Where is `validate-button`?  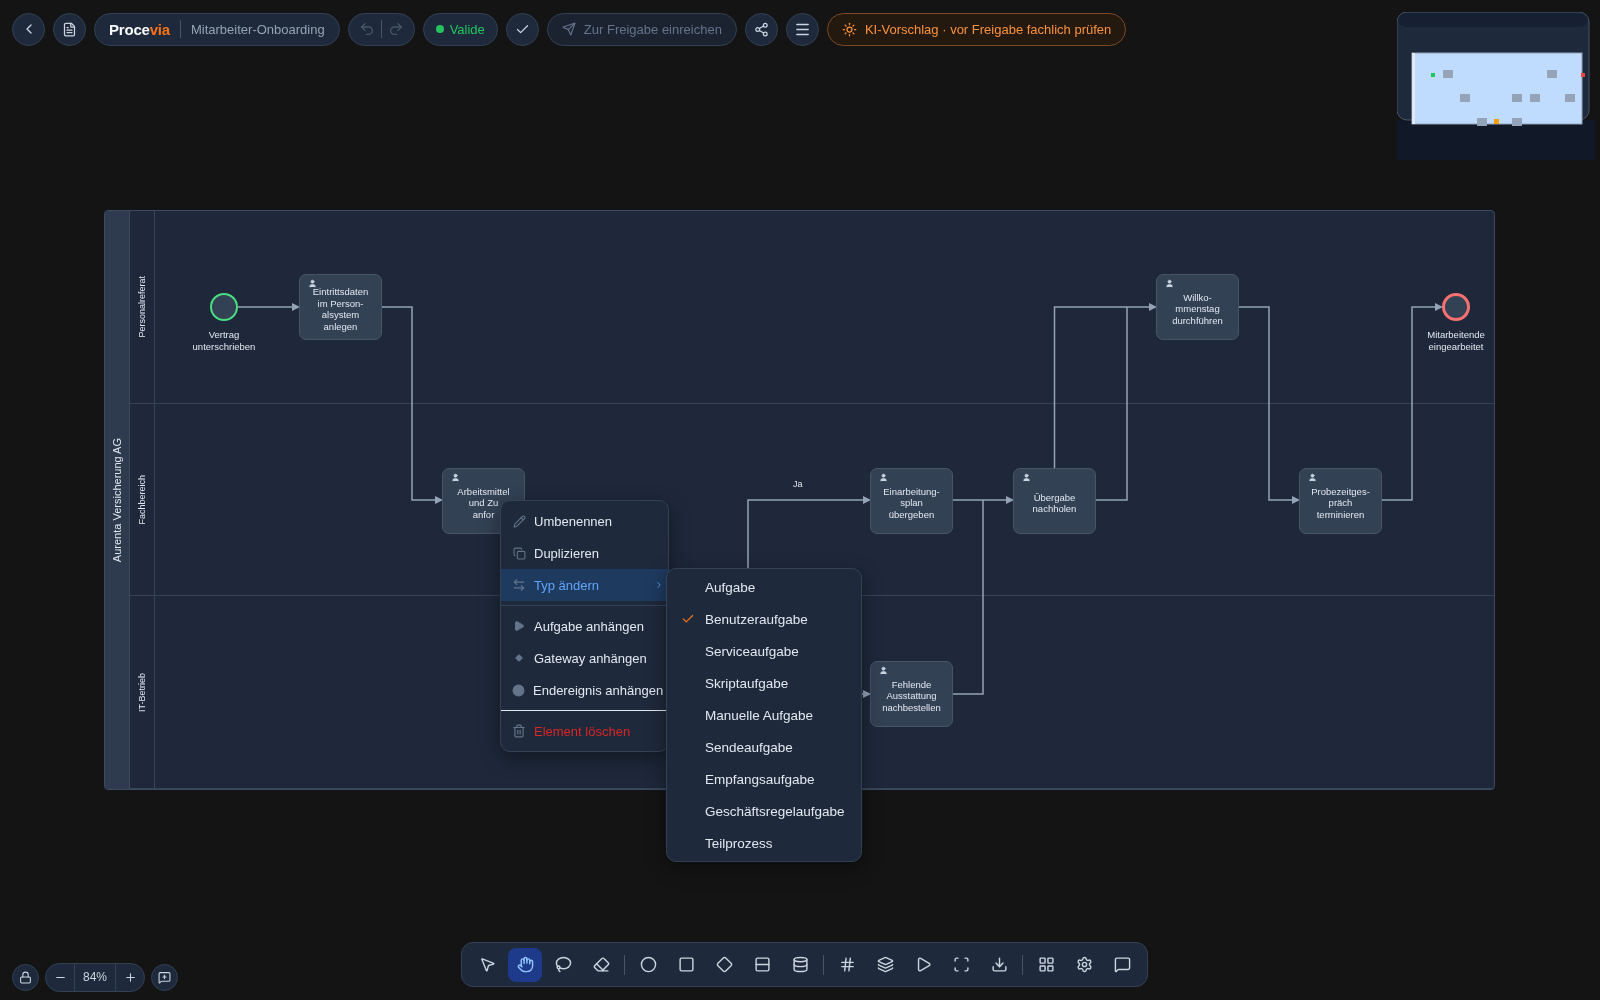
validate-button is located at coordinates (522, 29).